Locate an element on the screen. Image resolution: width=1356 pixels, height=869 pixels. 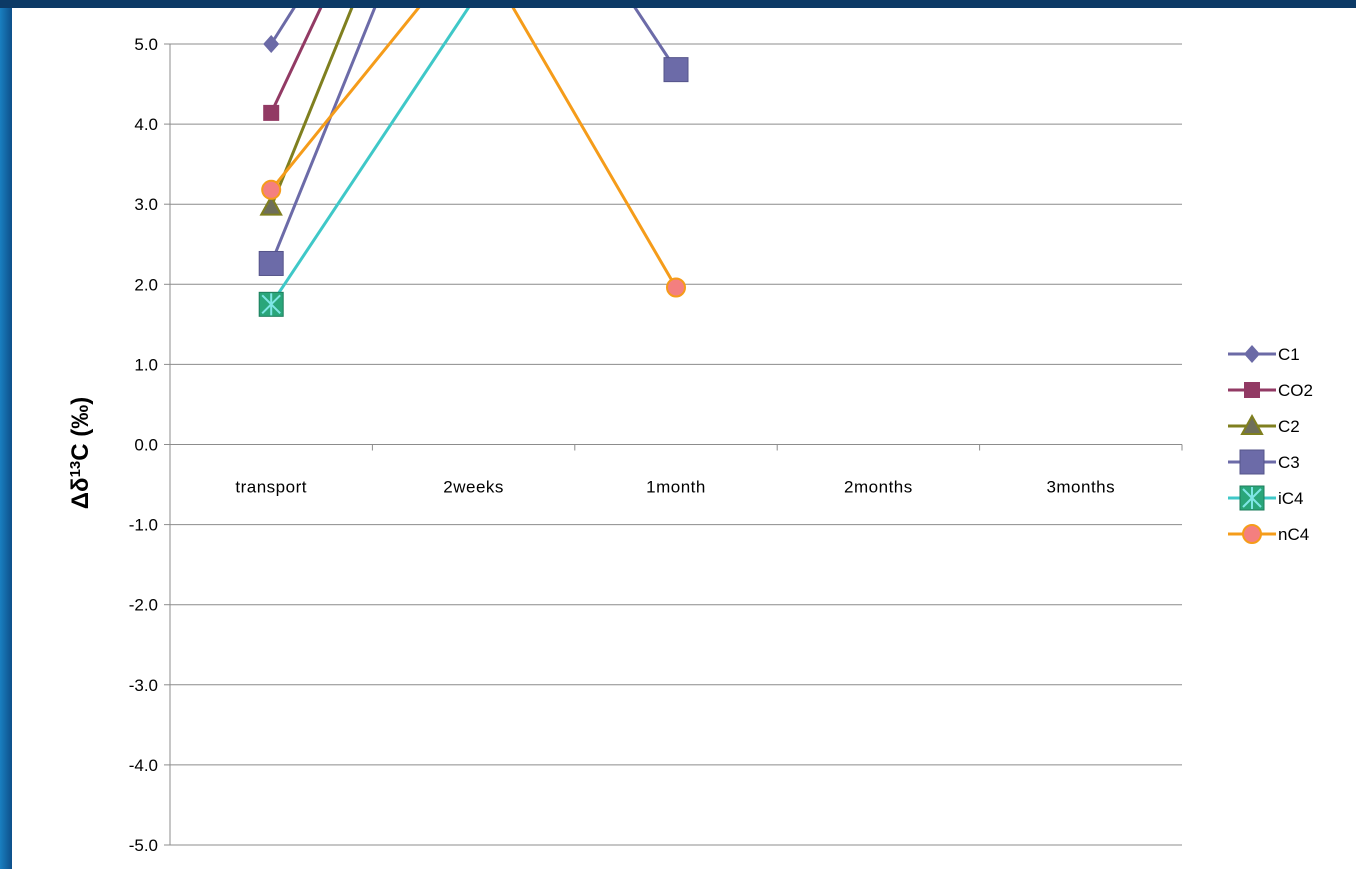
series-line-nc4 is located at coordinates (474, 148).